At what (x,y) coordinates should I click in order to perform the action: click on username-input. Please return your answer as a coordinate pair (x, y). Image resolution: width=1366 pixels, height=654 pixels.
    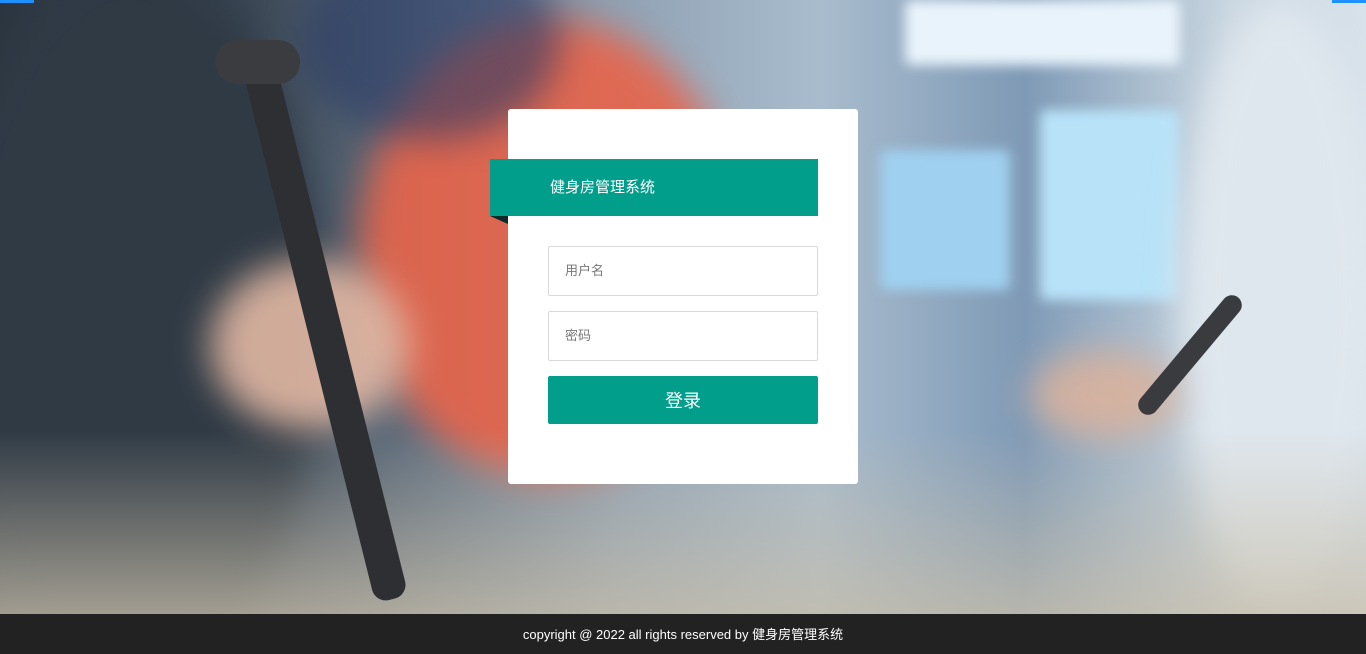
    Looking at the image, I should click on (683, 271).